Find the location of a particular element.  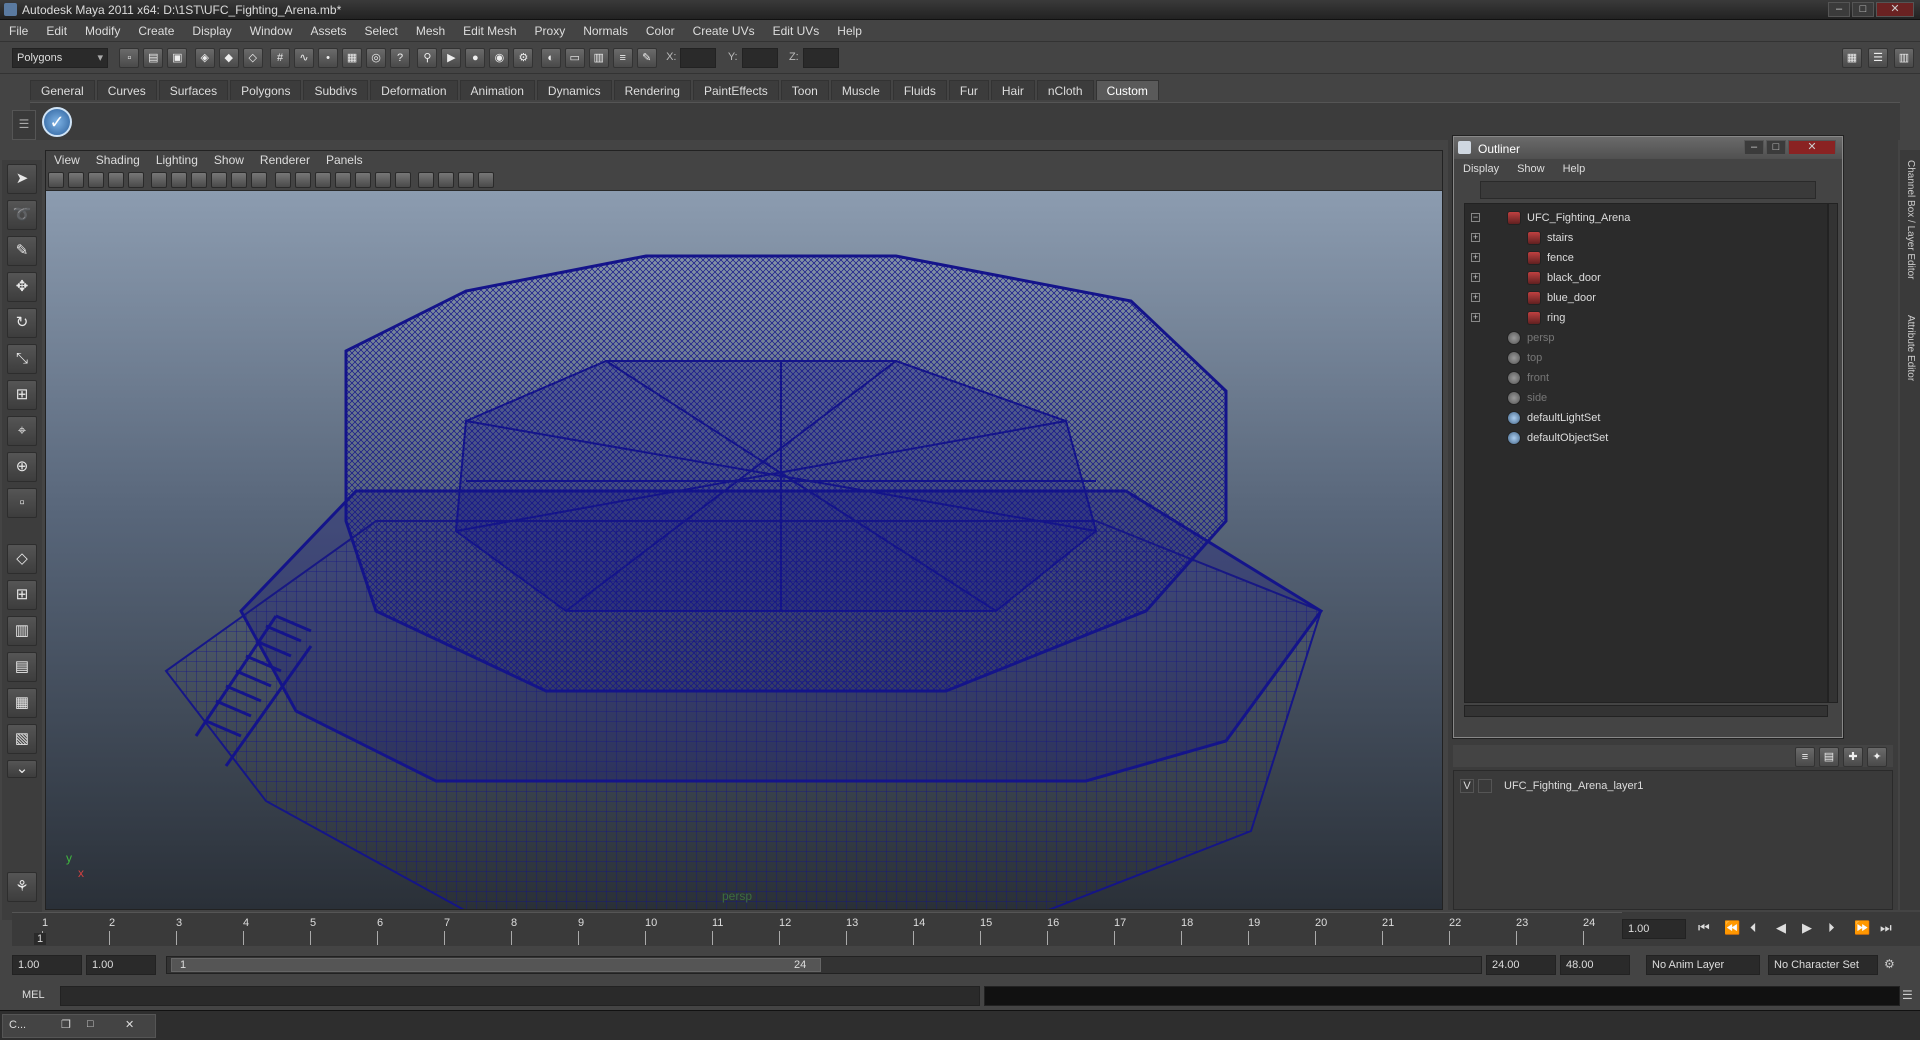

paint-select-tool-icon: ✎ is located at coordinates (22, 251).